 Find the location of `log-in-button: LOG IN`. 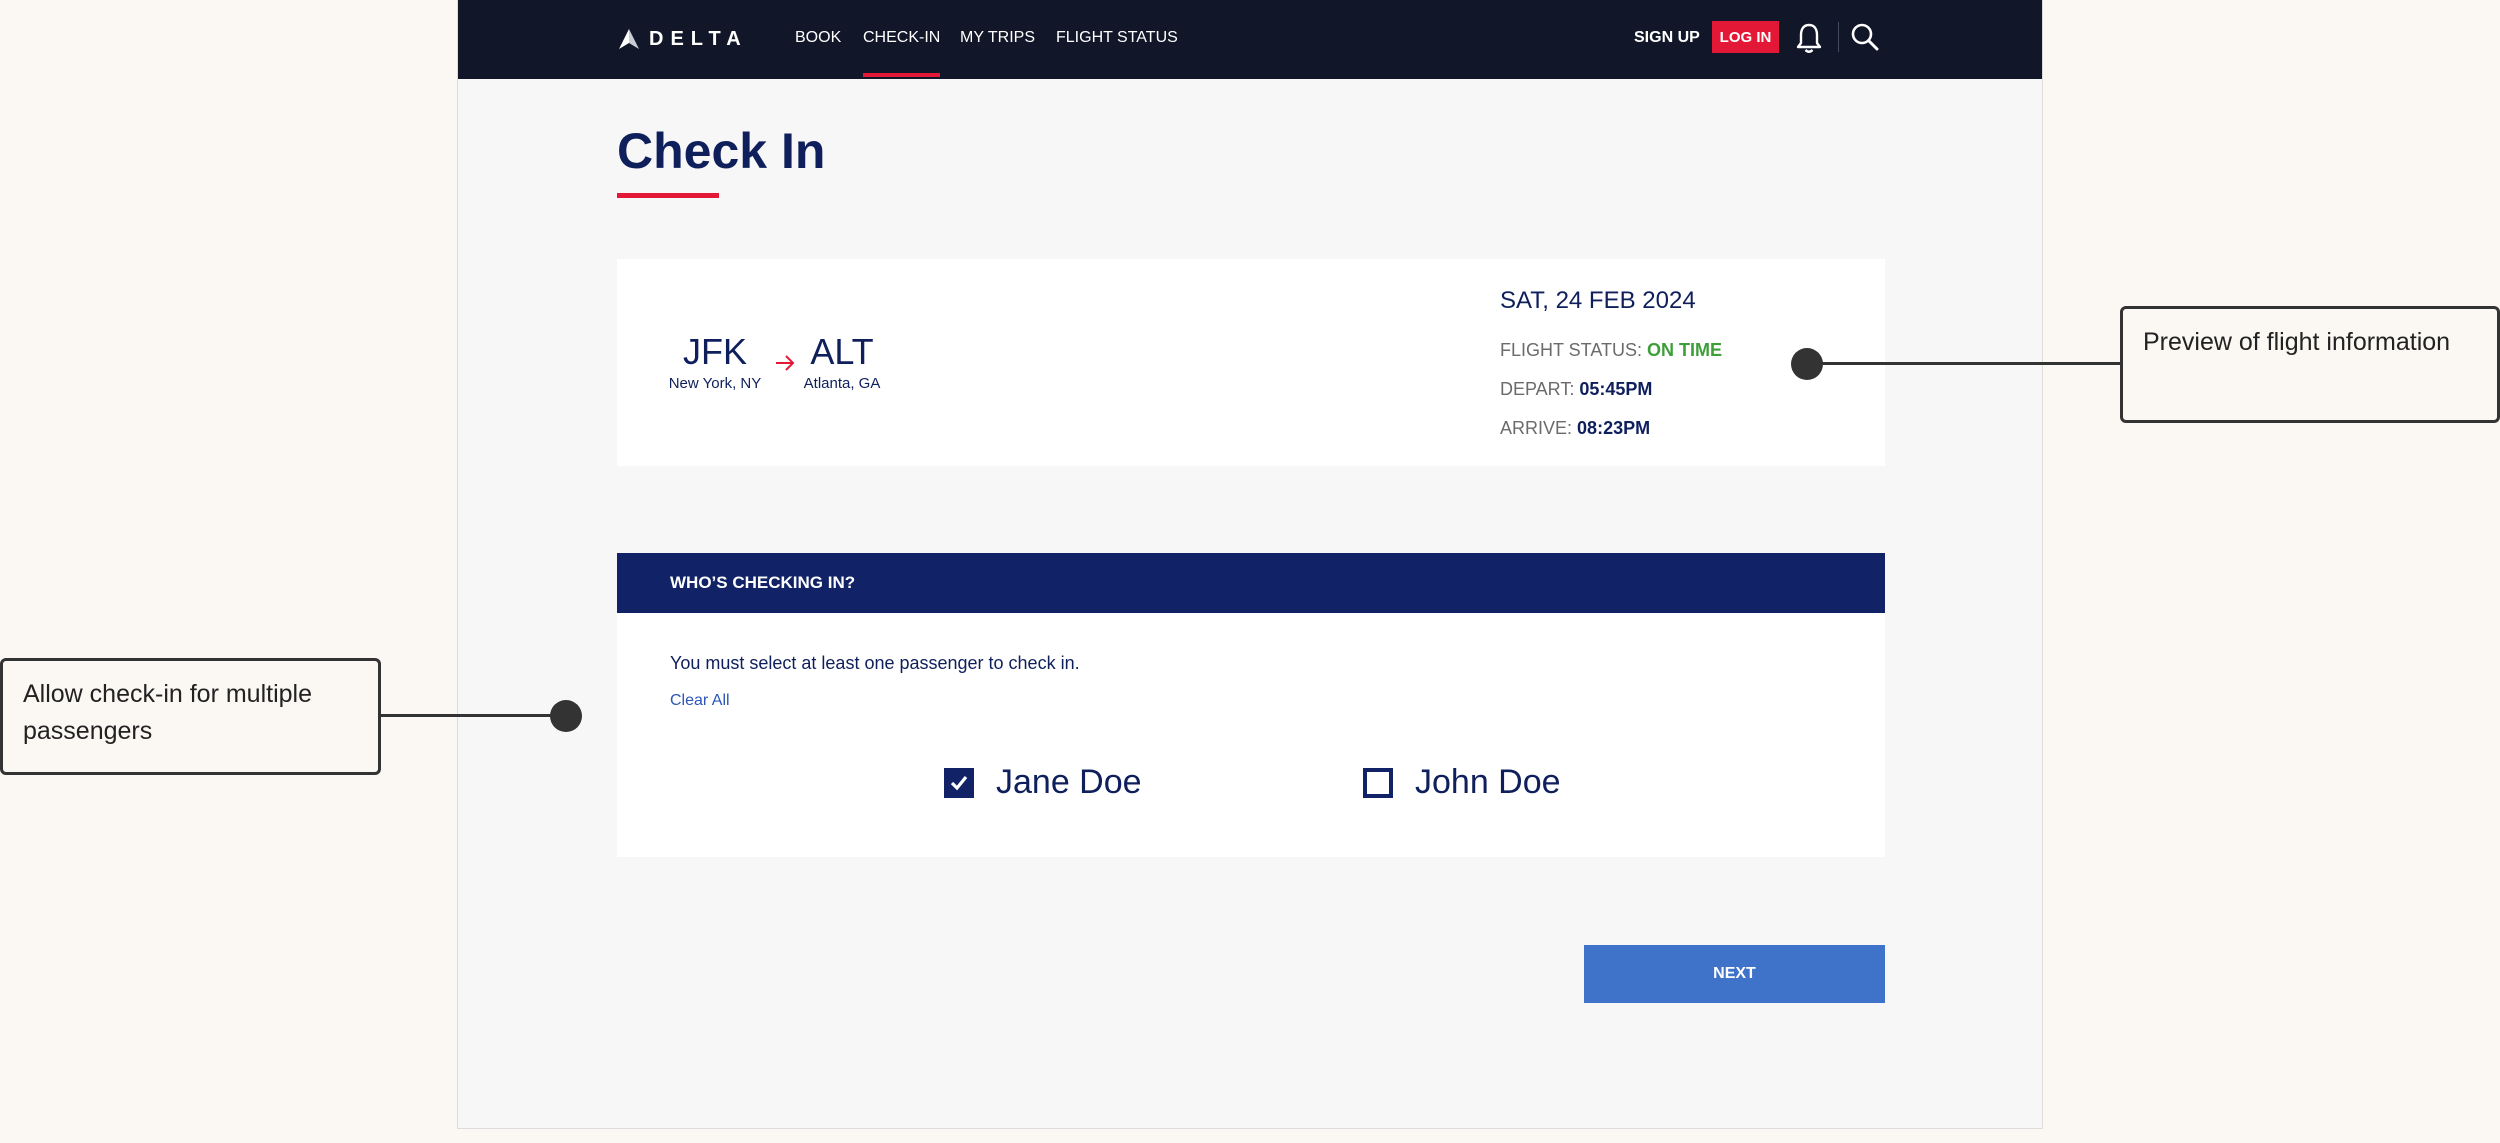

log-in-button: LOG IN is located at coordinates (1745, 37).